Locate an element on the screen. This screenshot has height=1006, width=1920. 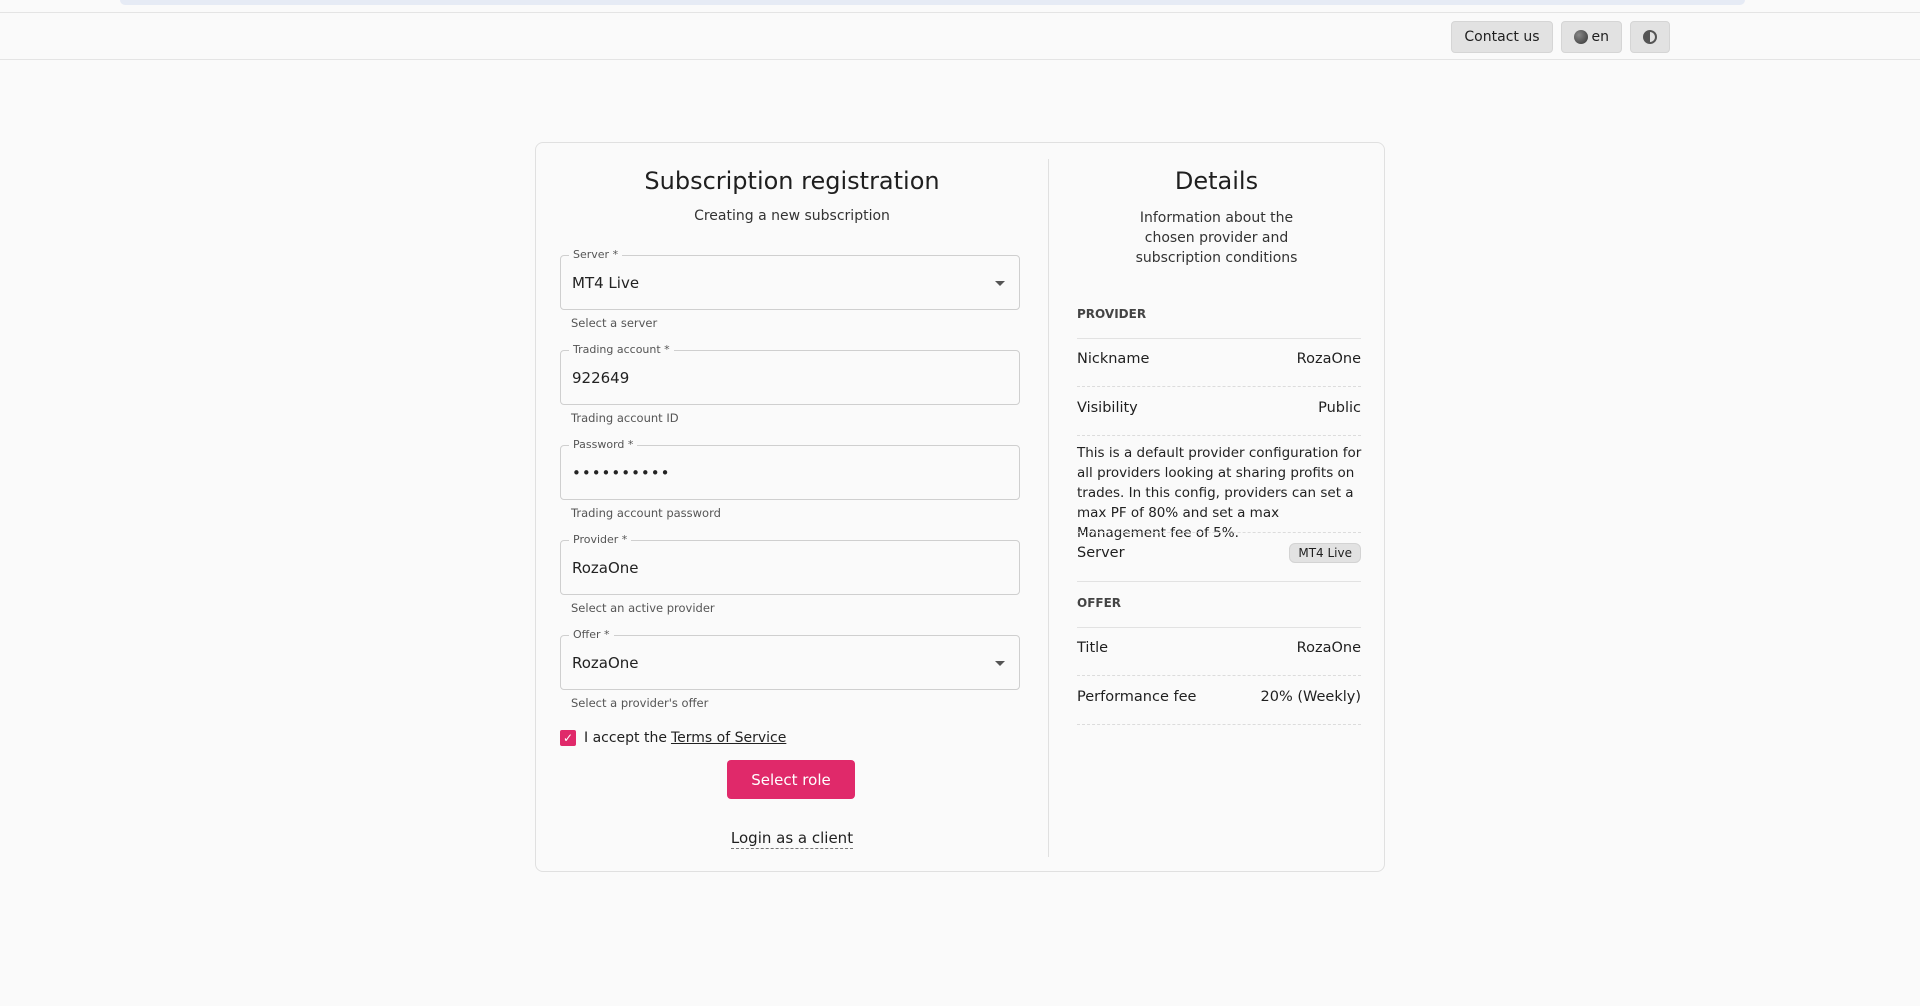
server-select: Server * MT4 Live is located at coordinates (790, 279).